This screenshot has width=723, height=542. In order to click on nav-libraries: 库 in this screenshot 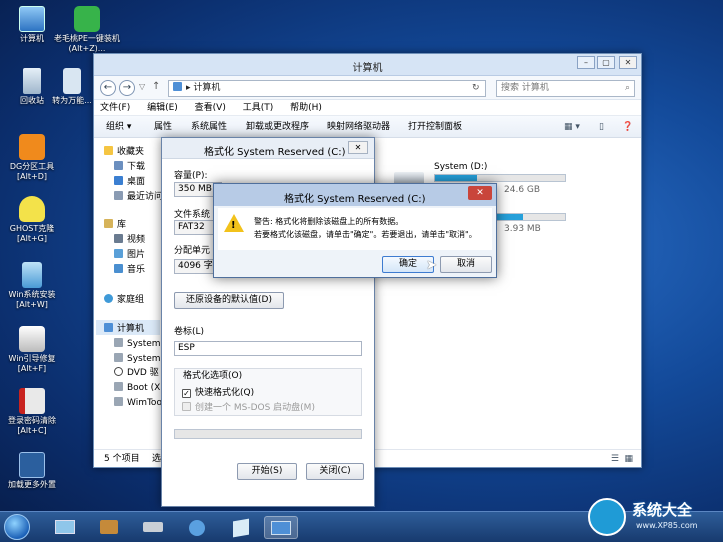, I will do `click(115, 225)`.